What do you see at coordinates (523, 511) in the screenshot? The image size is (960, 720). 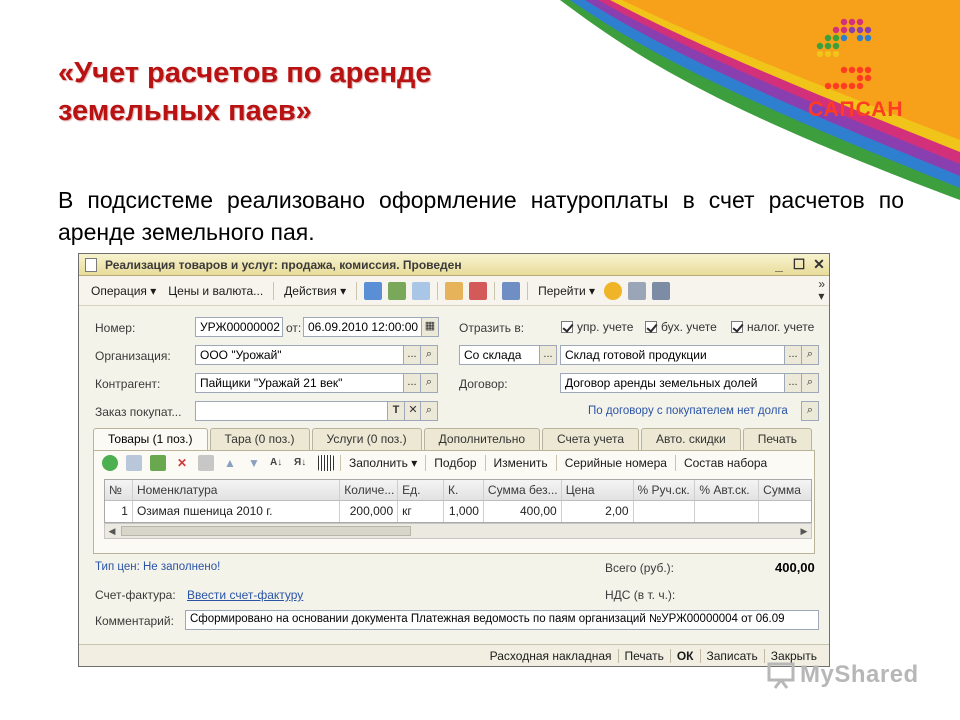 I see `cell-sum-without: 400,00` at bounding box center [523, 511].